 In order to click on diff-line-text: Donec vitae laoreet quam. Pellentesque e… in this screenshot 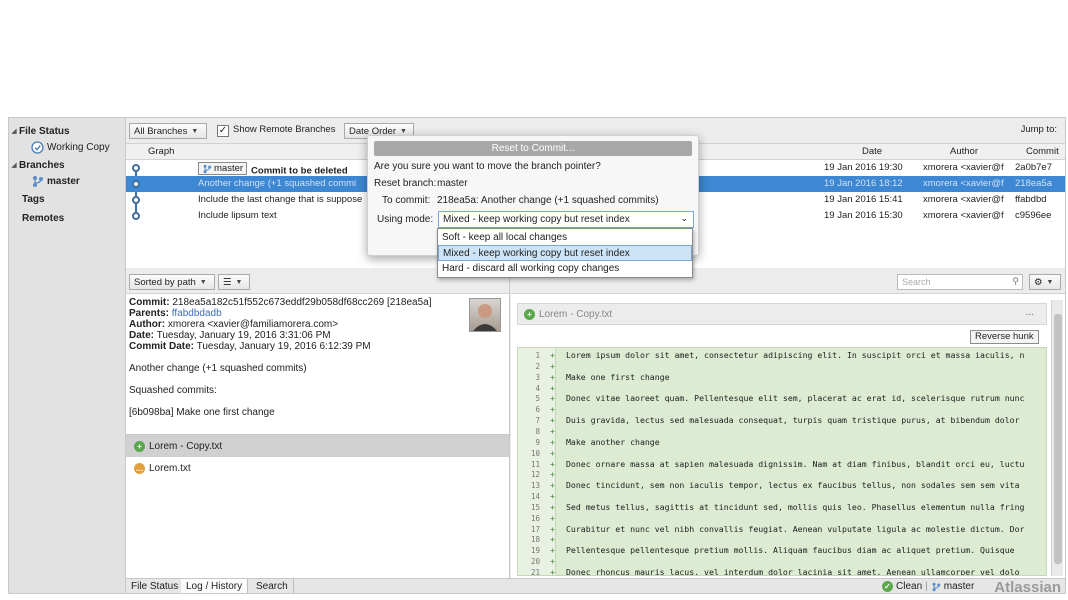, I will do `click(795, 398)`.